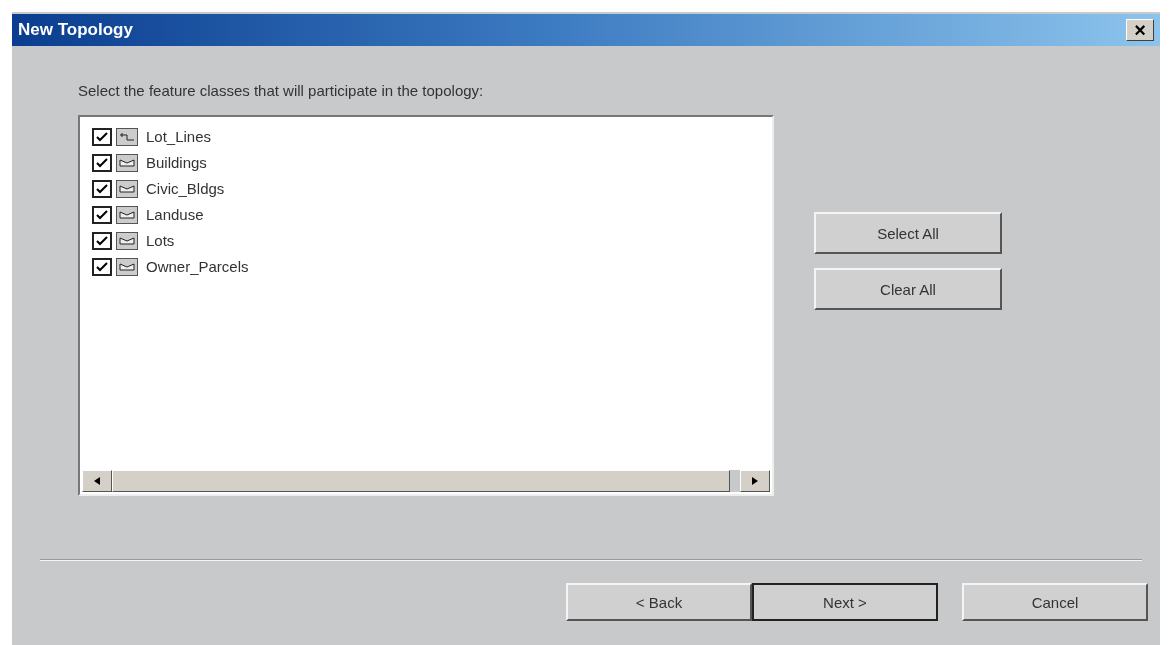 This screenshot has height=645, width=1172. What do you see at coordinates (197, 266) in the screenshot?
I see `feature-class-label: Owner_Parcels` at bounding box center [197, 266].